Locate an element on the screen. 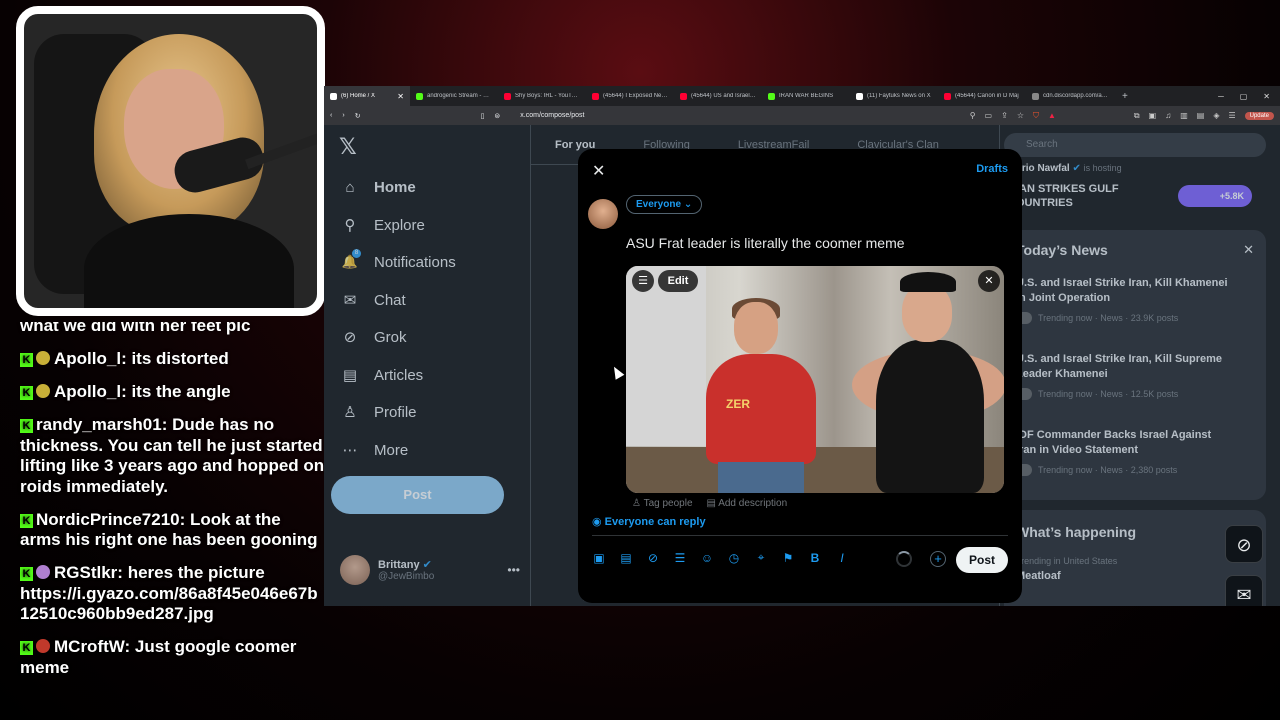  minimize-button: ─ is located at coordinates (1221, 96).